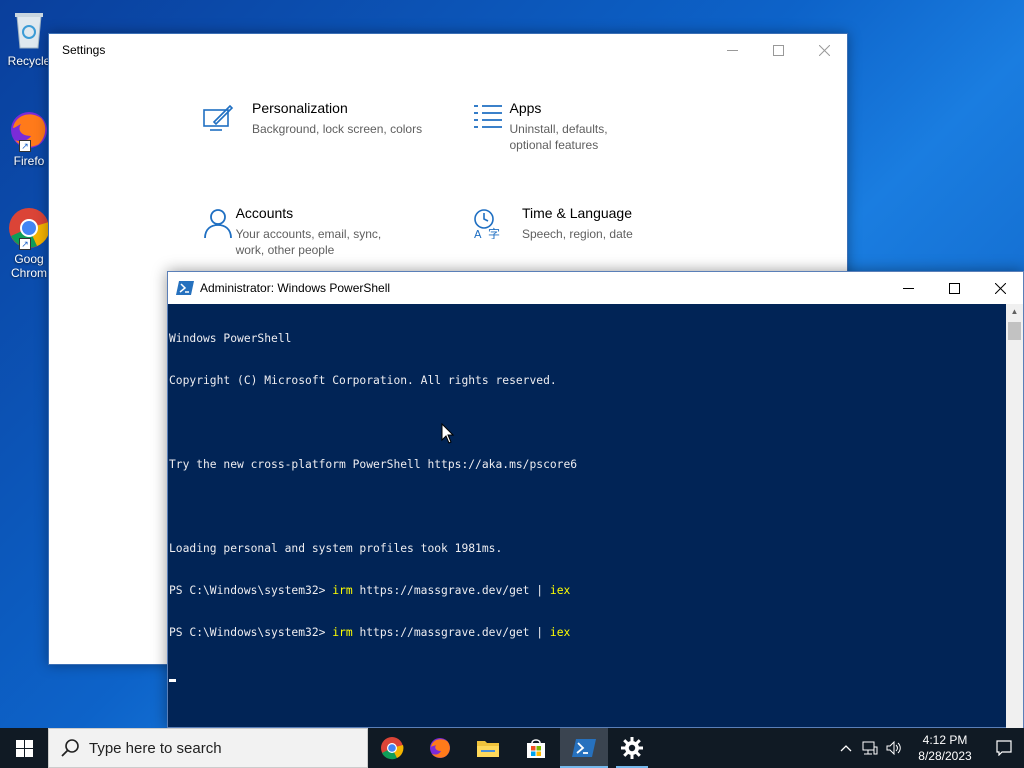 The width and height of the screenshot is (1024, 768). What do you see at coordinates (230, 338) in the screenshot?
I see `console-line: Windows PowerShell` at bounding box center [230, 338].